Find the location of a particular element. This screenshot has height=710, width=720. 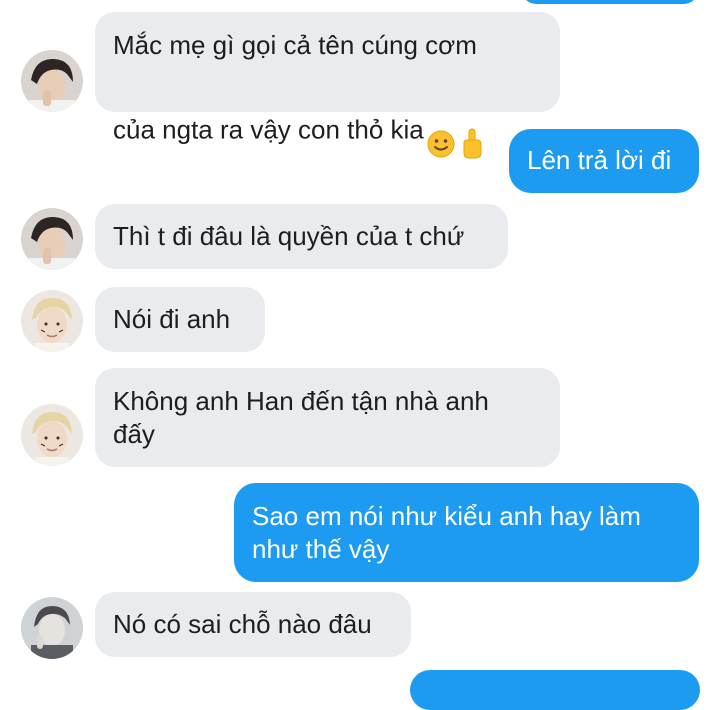

message-text: Mắc mẹ gì gọi cả tên cúng cơm is located at coordinates (295, 45).